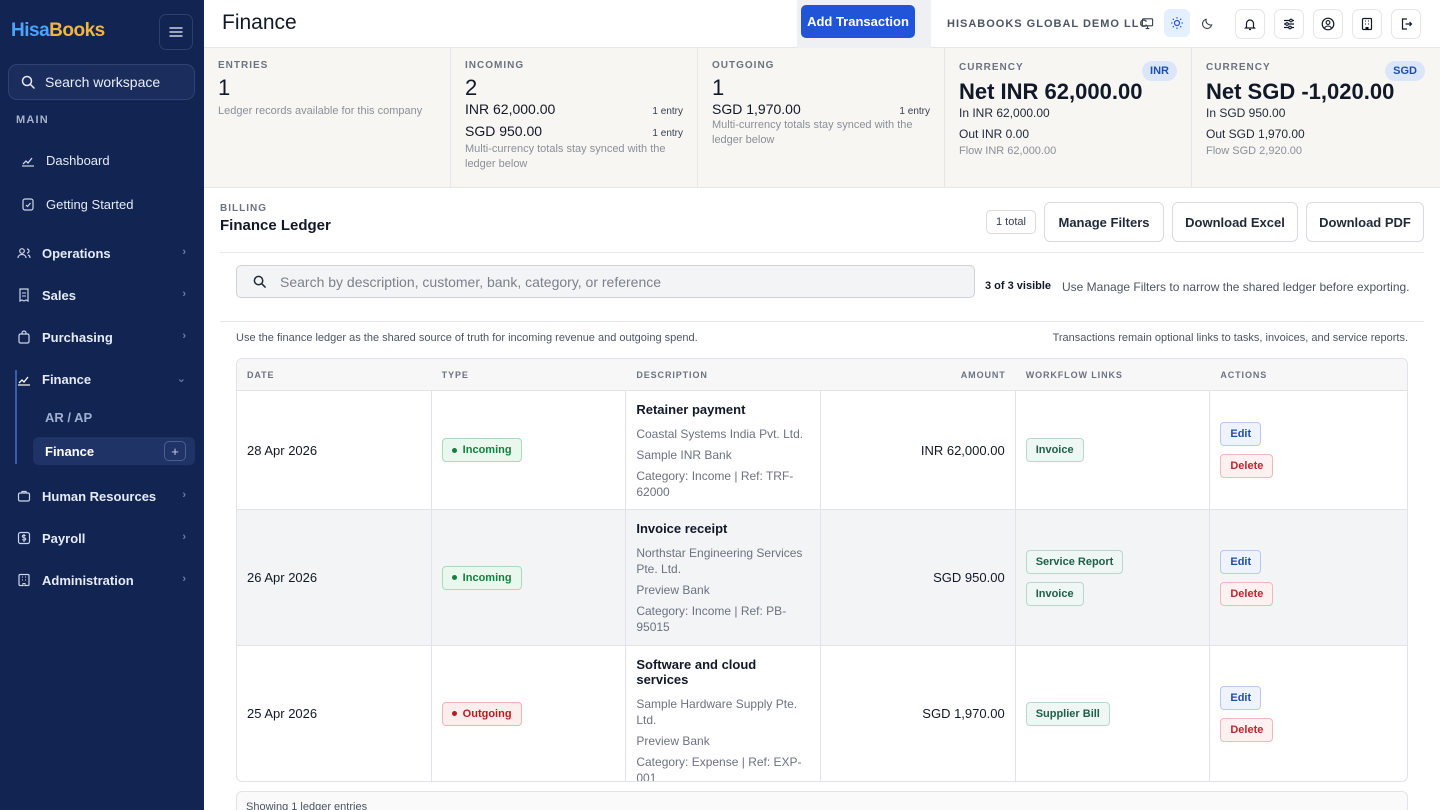 This screenshot has width=1440, height=810. I want to click on logout-icon, so click(1407, 24).